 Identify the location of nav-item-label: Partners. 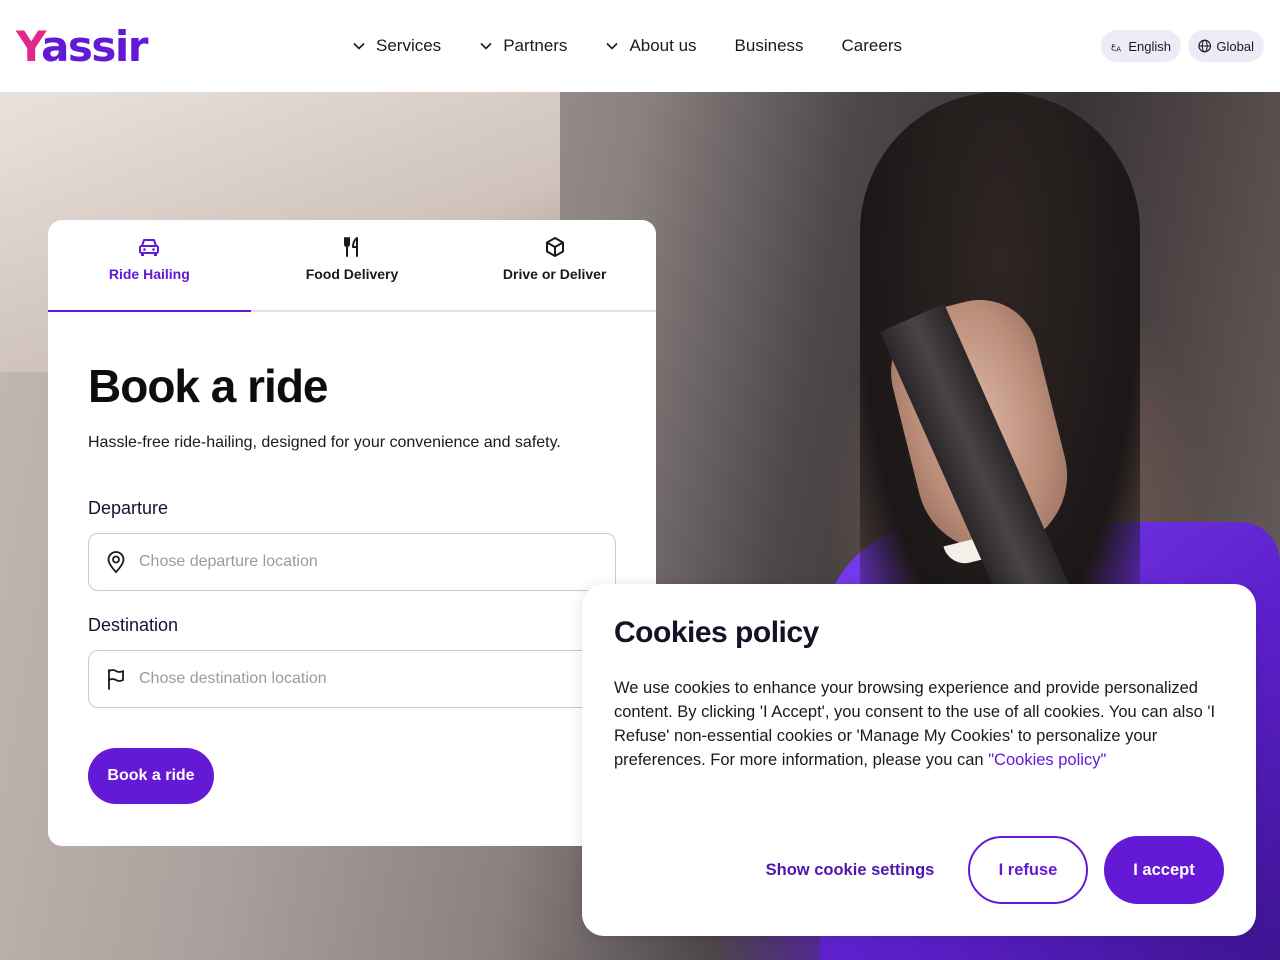
(535, 45).